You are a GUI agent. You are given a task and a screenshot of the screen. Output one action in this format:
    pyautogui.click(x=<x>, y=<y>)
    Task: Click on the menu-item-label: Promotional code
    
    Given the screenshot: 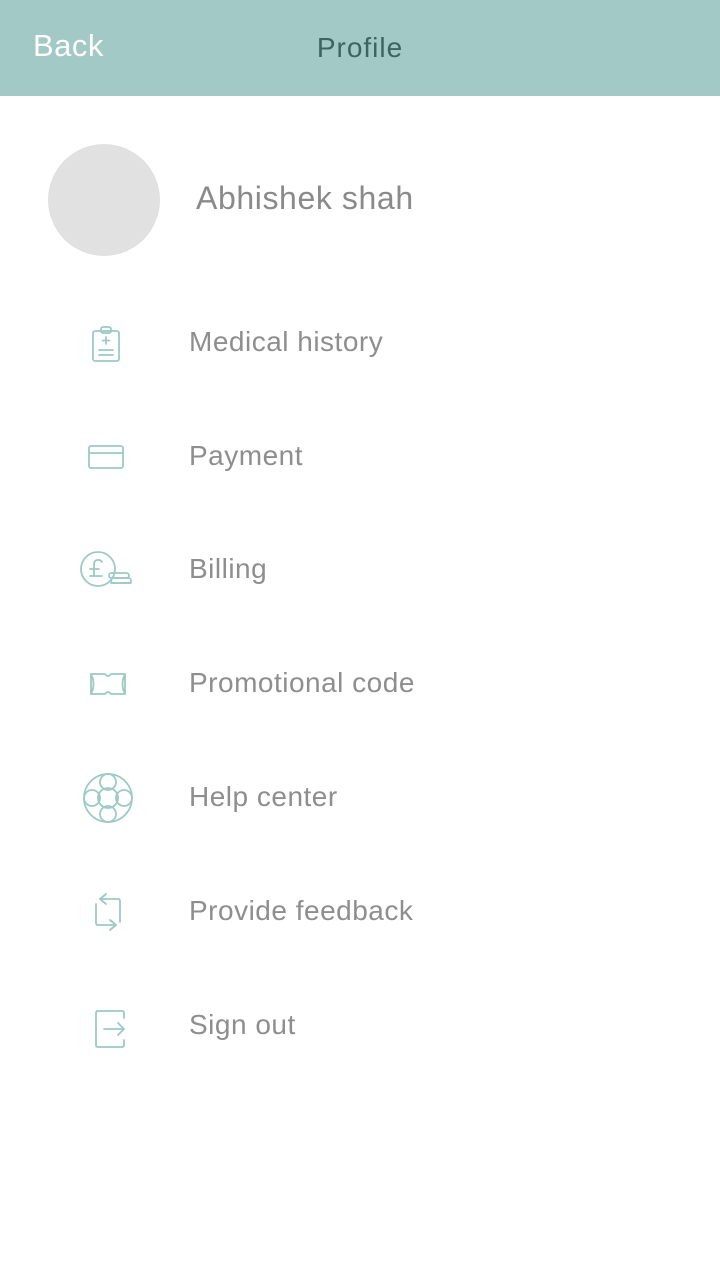 What is the action you would take?
    pyautogui.click(x=302, y=682)
    